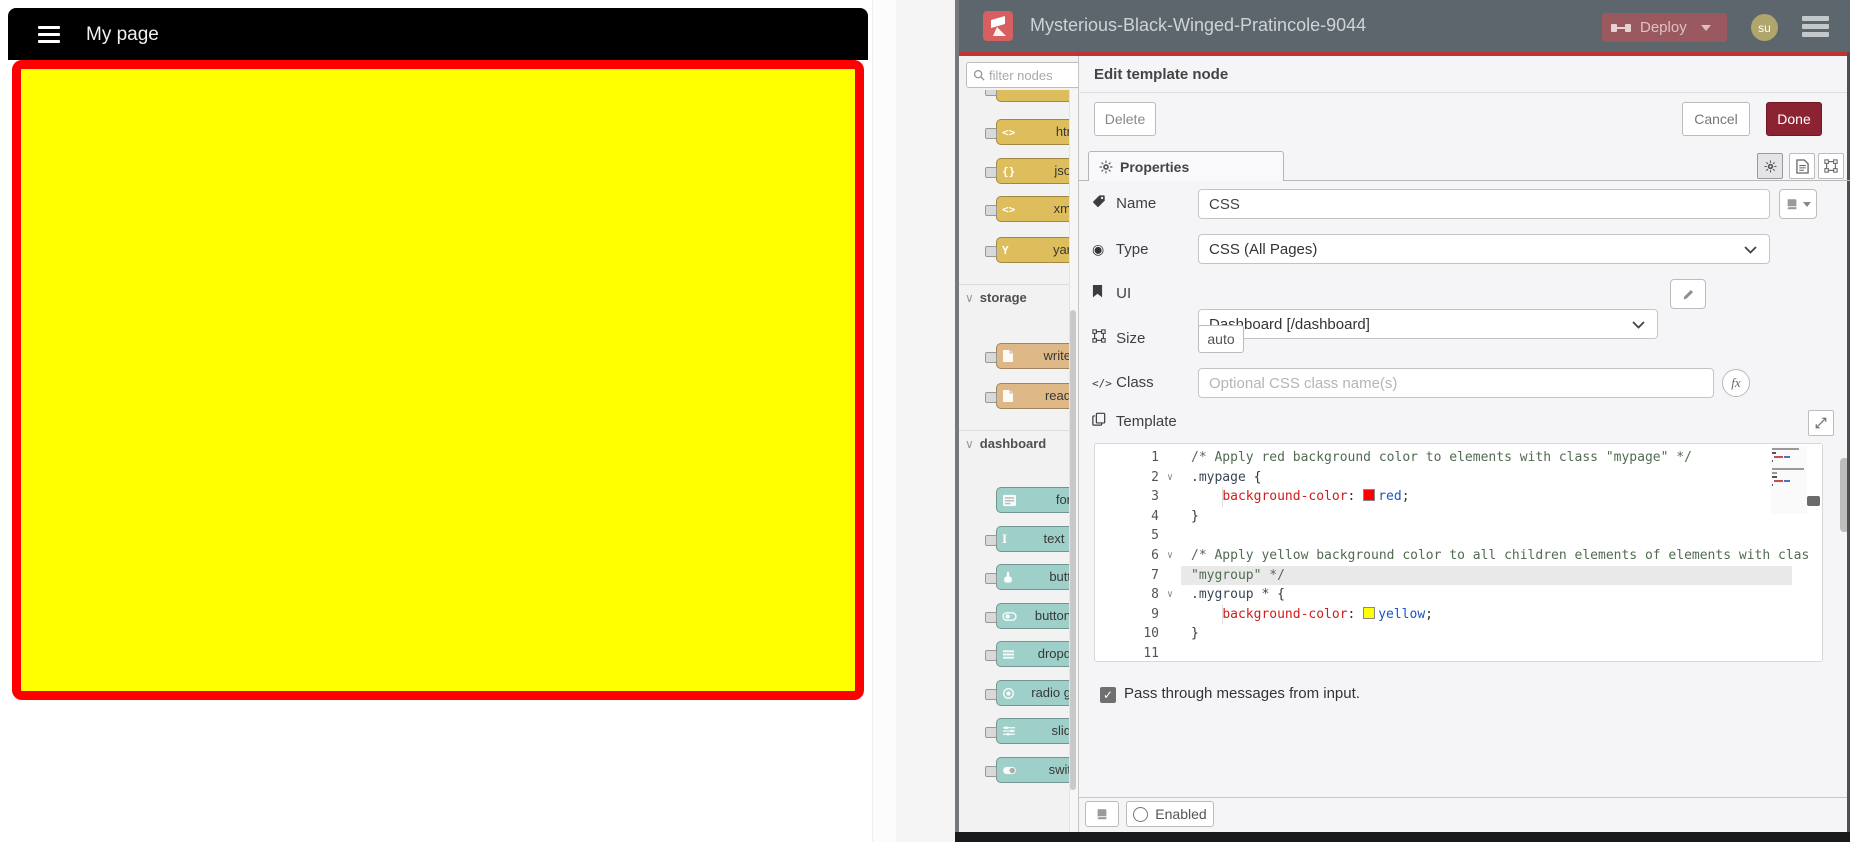 Image resolution: width=1850 pixels, height=842 pixels. Describe the element at coordinates (1031, 356) in the screenshot. I see `palette-node-write-file: write` at that location.